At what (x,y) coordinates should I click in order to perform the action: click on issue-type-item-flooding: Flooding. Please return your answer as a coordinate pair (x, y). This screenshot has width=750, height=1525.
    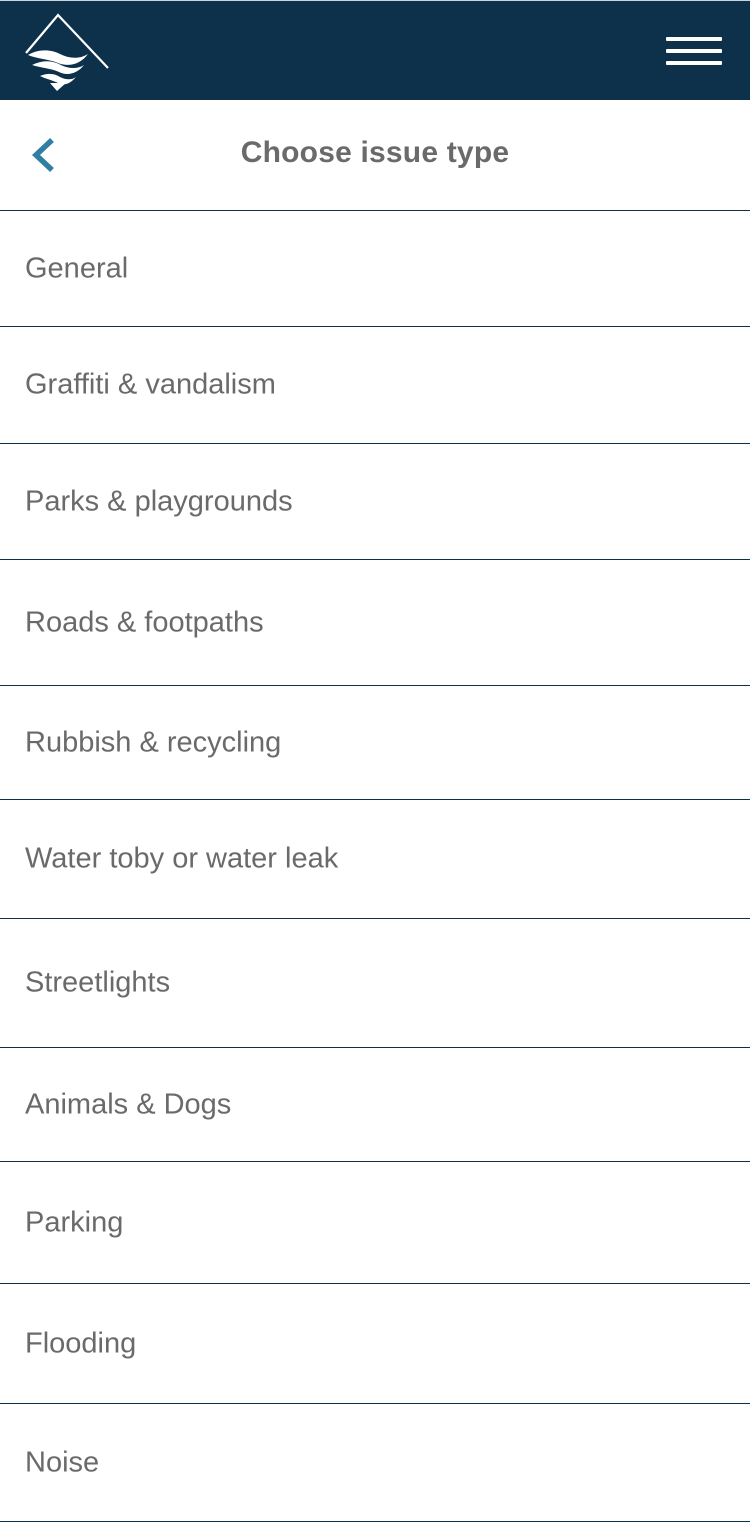
    Looking at the image, I should click on (375, 1344).